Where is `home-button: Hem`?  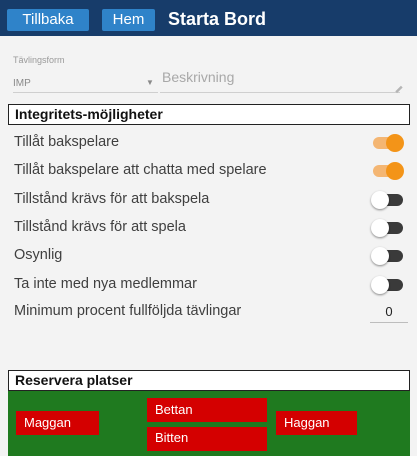
home-button: Hem is located at coordinates (128, 20).